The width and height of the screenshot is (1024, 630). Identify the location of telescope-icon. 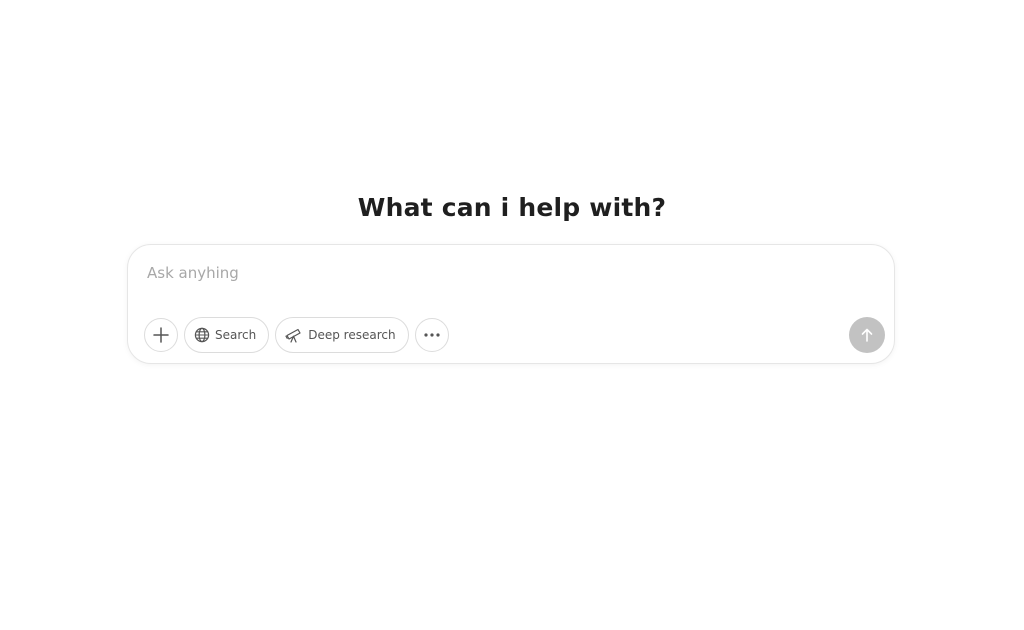
(294, 335).